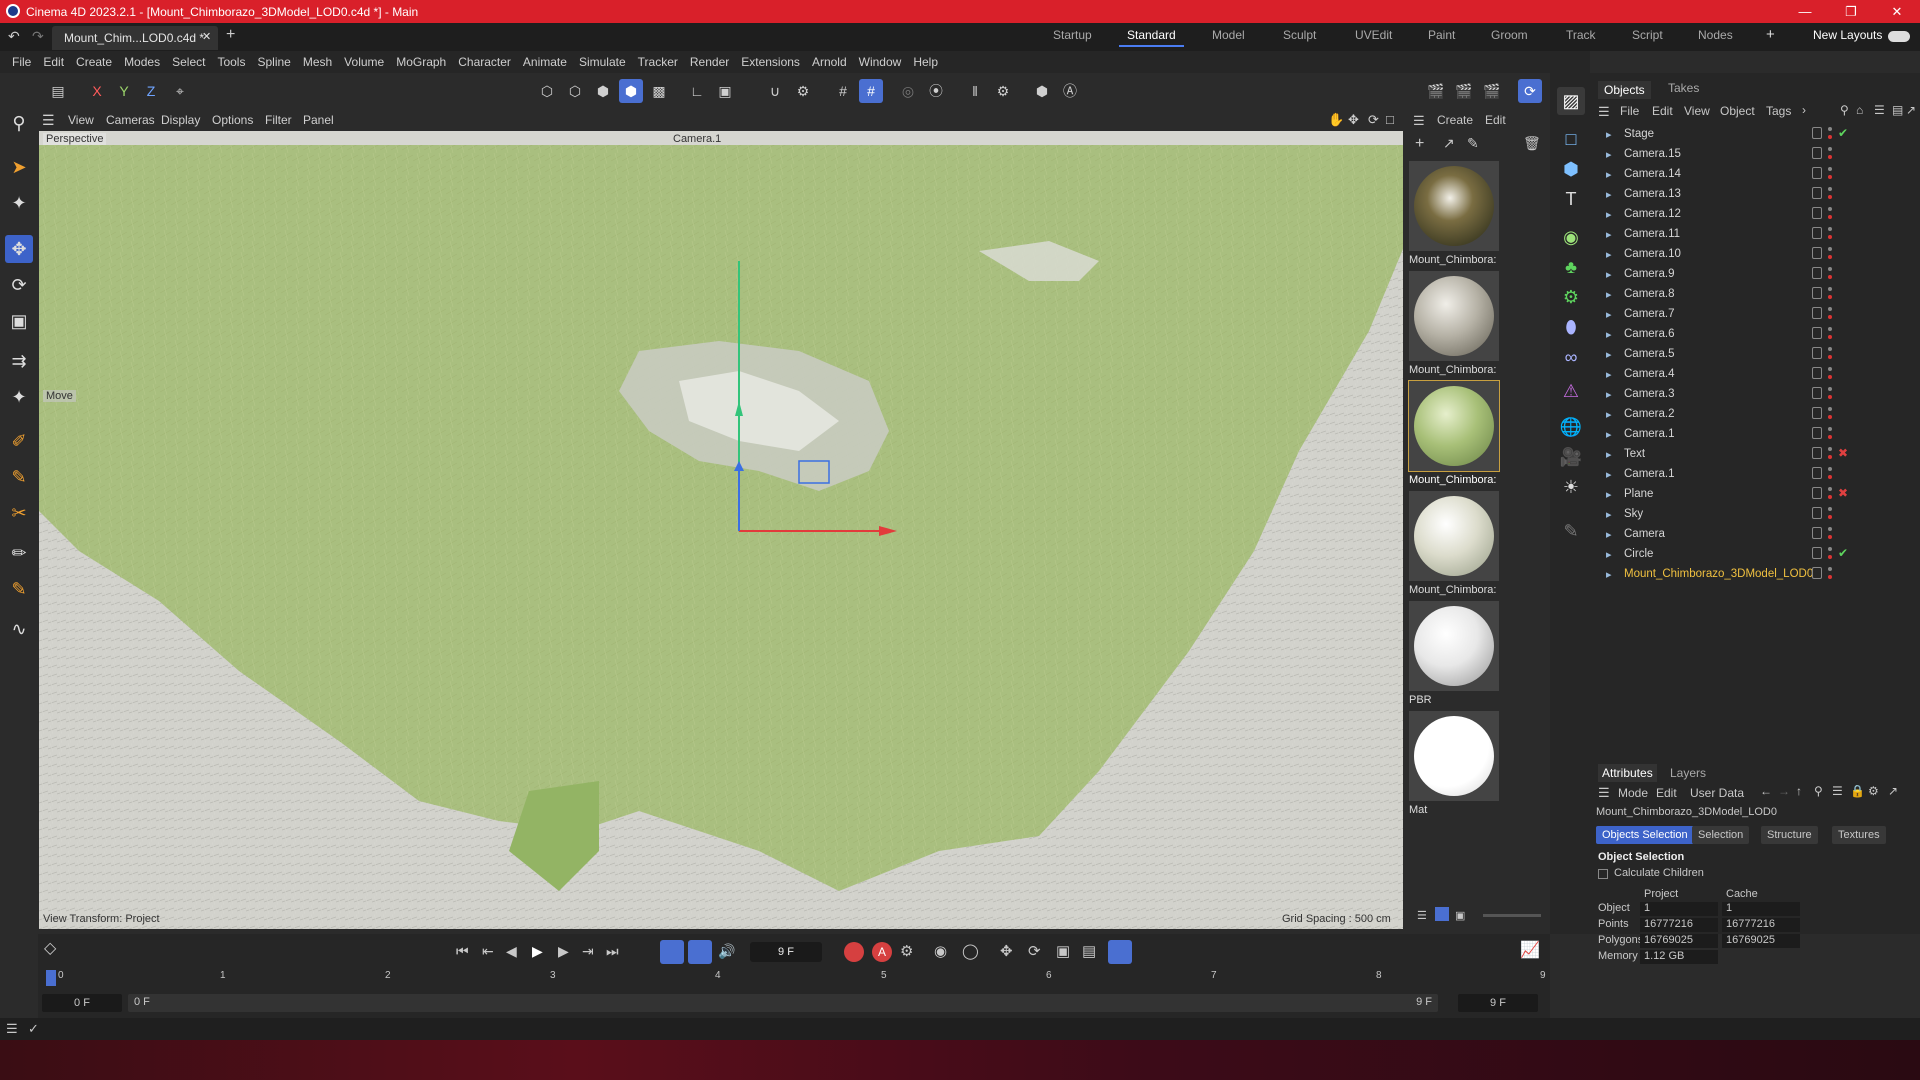 The image size is (1920, 1080). What do you see at coordinates (19, 361) in the screenshot?
I see `transfer-tool-icon: ⇉` at bounding box center [19, 361].